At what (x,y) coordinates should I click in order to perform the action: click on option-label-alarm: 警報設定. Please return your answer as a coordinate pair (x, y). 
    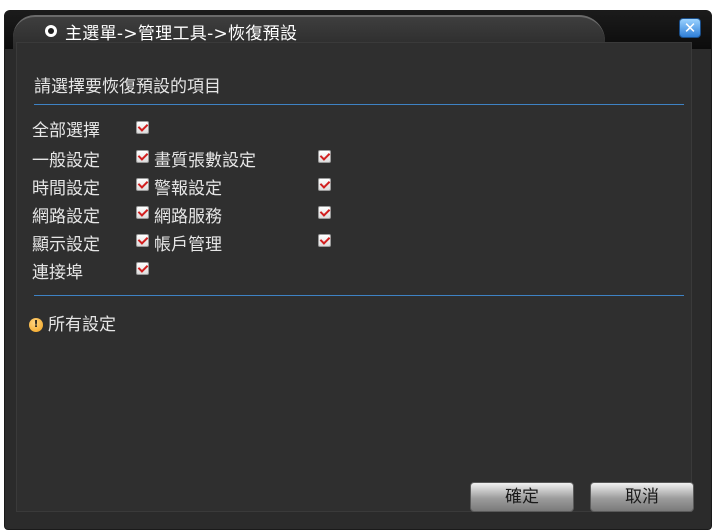
    Looking at the image, I should click on (188, 189).